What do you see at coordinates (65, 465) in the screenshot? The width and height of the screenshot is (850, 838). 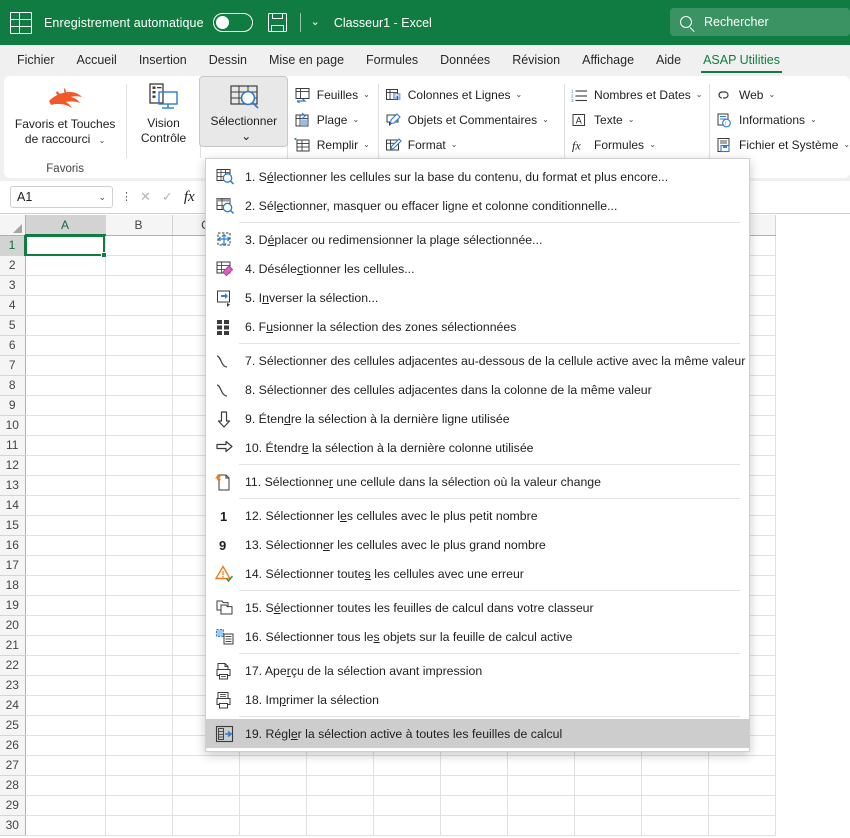 I see `cell-A12` at bounding box center [65, 465].